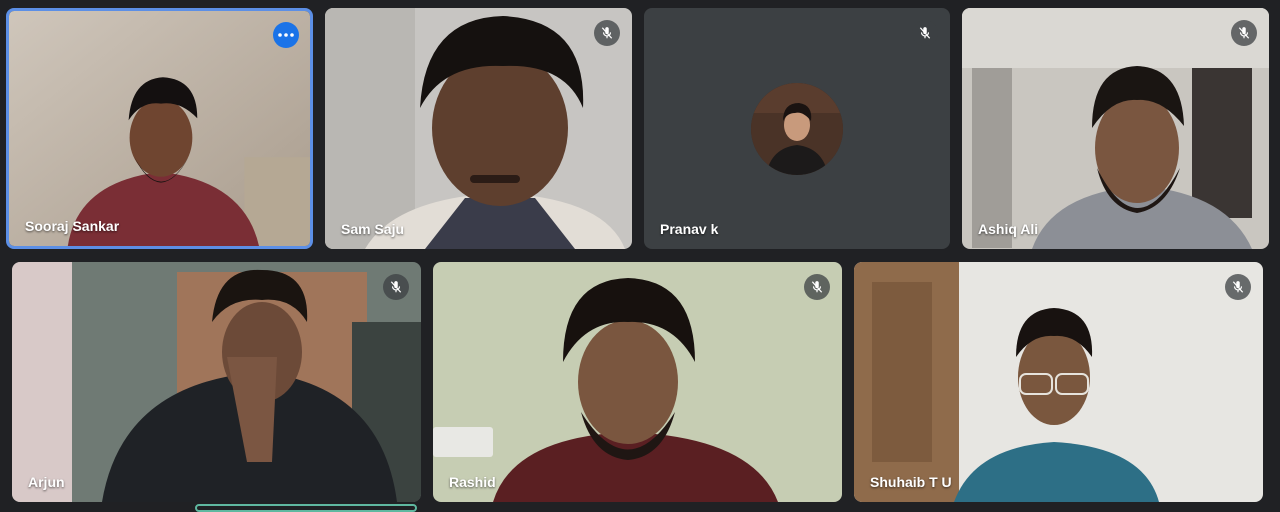 The width and height of the screenshot is (1280, 512). What do you see at coordinates (1008, 229) in the screenshot?
I see `participant-name: Ashiq Ali` at bounding box center [1008, 229].